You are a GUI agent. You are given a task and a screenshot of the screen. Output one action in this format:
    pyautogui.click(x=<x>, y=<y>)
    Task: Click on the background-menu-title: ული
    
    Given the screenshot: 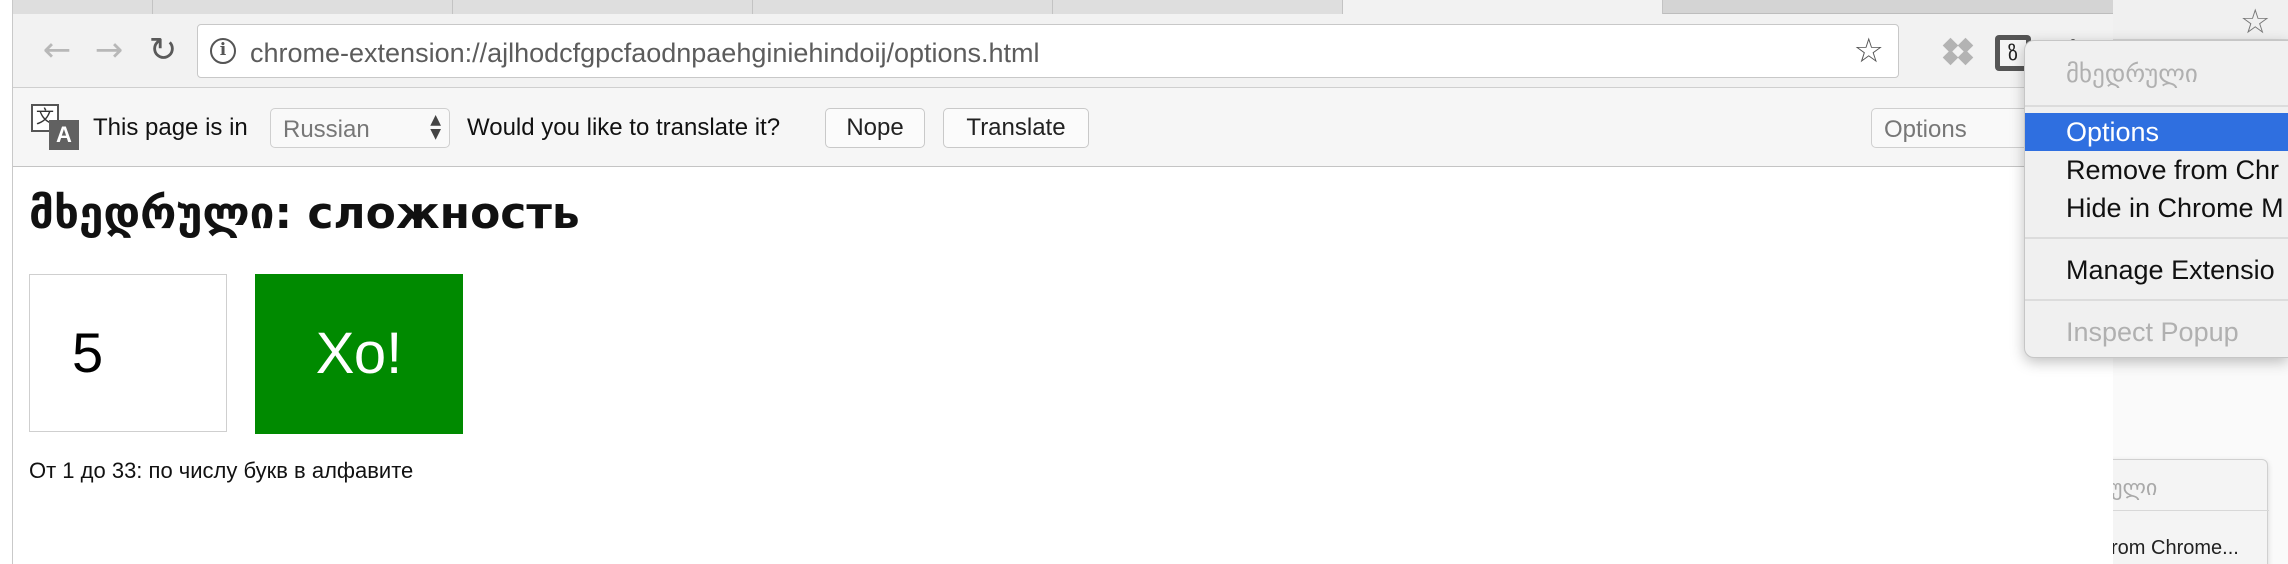 What is the action you would take?
    pyautogui.click(x=2134, y=488)
    